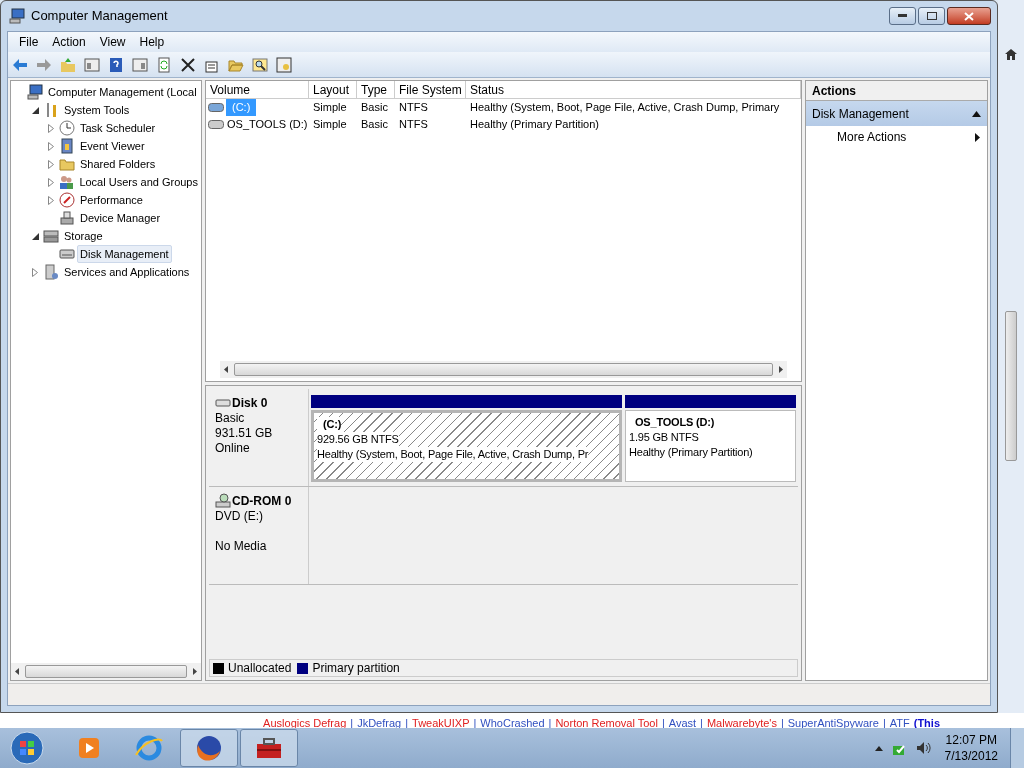 The image size is (1024, 768). Describe the element at coordinates (51, 236) in the screenshot. I see `storage-icon` at that location.